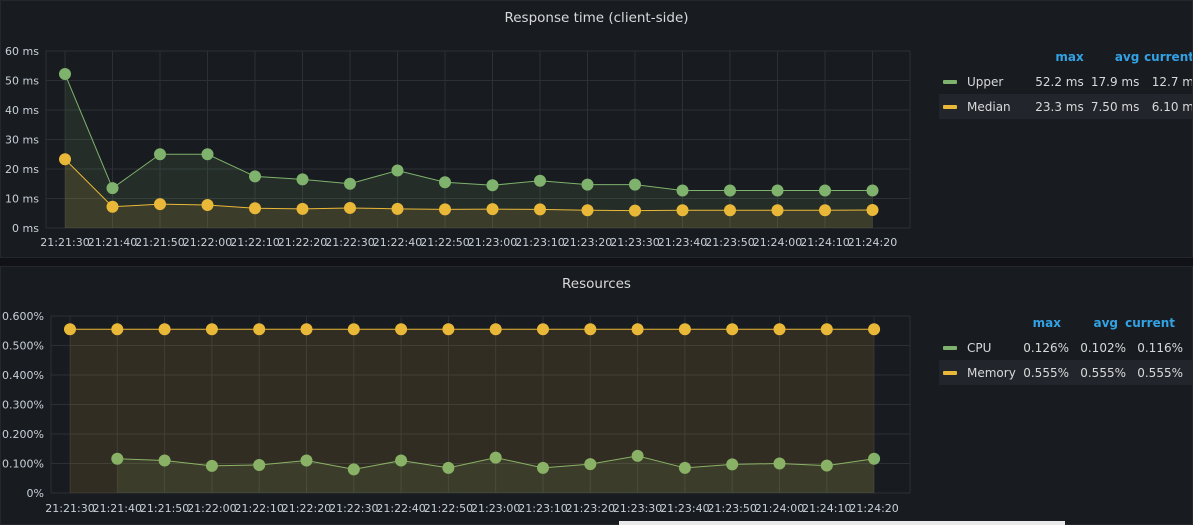 This screenshot has height=525, width=1193. What do you see at coordinates (444, 242) in the screenshot?
I see `x-tick-label: 21:22:50` at bounding box center [444, 242].